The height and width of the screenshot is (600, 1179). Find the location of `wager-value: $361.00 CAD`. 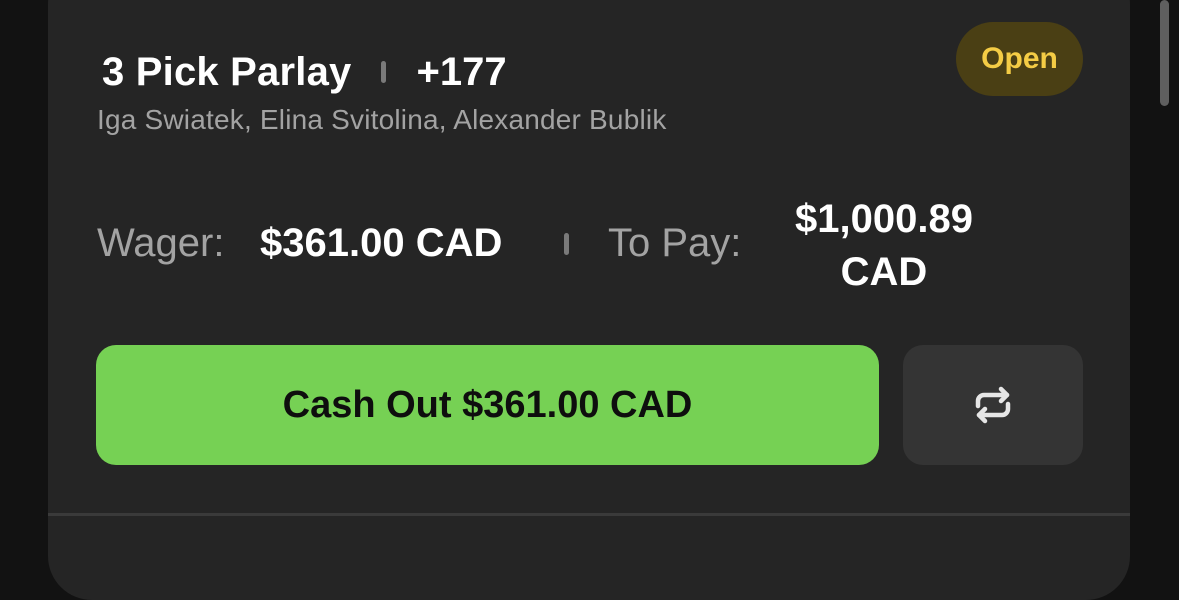

wager-value: $361.00 CAD is located at coordinates (381, 243).